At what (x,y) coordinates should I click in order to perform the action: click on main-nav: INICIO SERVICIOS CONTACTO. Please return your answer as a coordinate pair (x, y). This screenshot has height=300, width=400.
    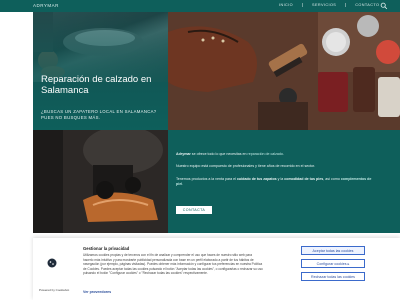
    Looking at the image, I should click on (329, 5).